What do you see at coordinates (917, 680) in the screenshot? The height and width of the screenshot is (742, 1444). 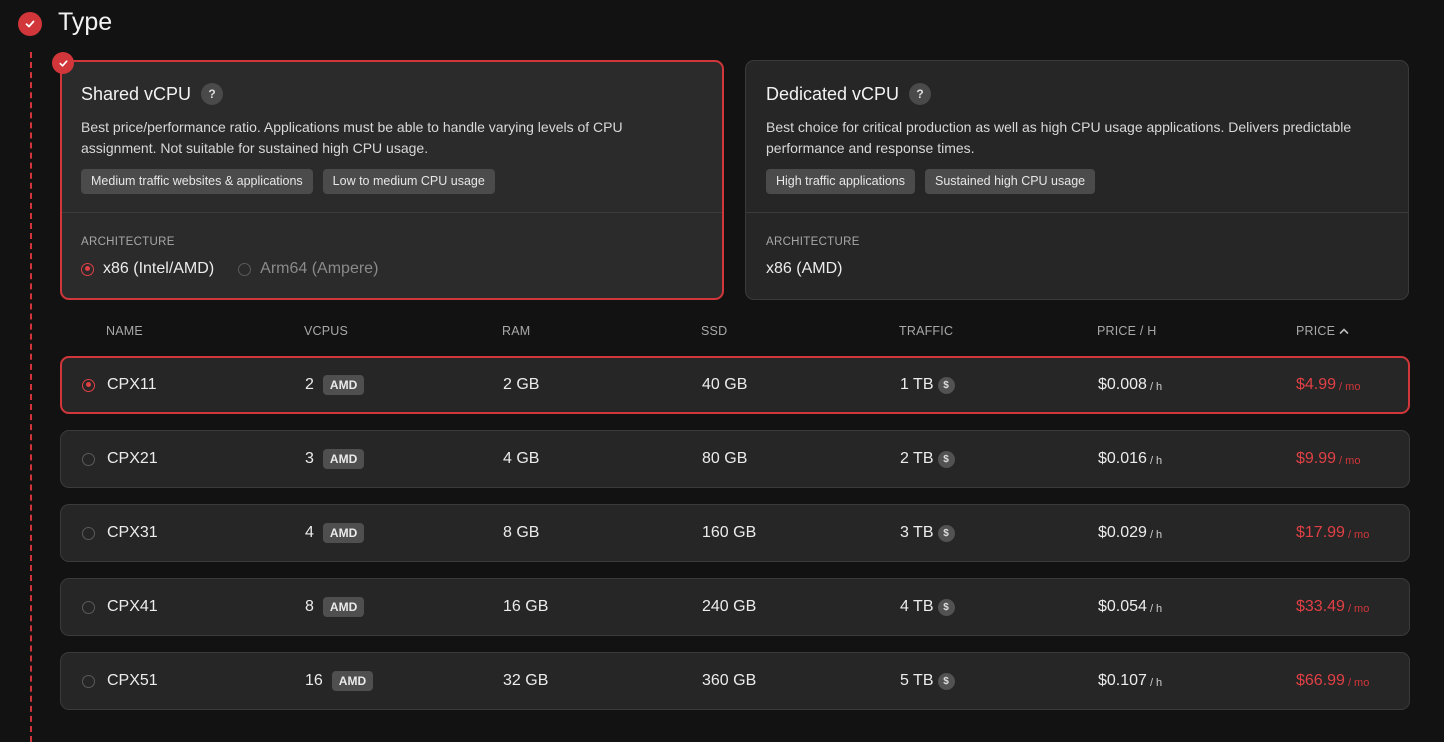 I see `traffic-value: 5 TB` at bounding box center [917, 680].